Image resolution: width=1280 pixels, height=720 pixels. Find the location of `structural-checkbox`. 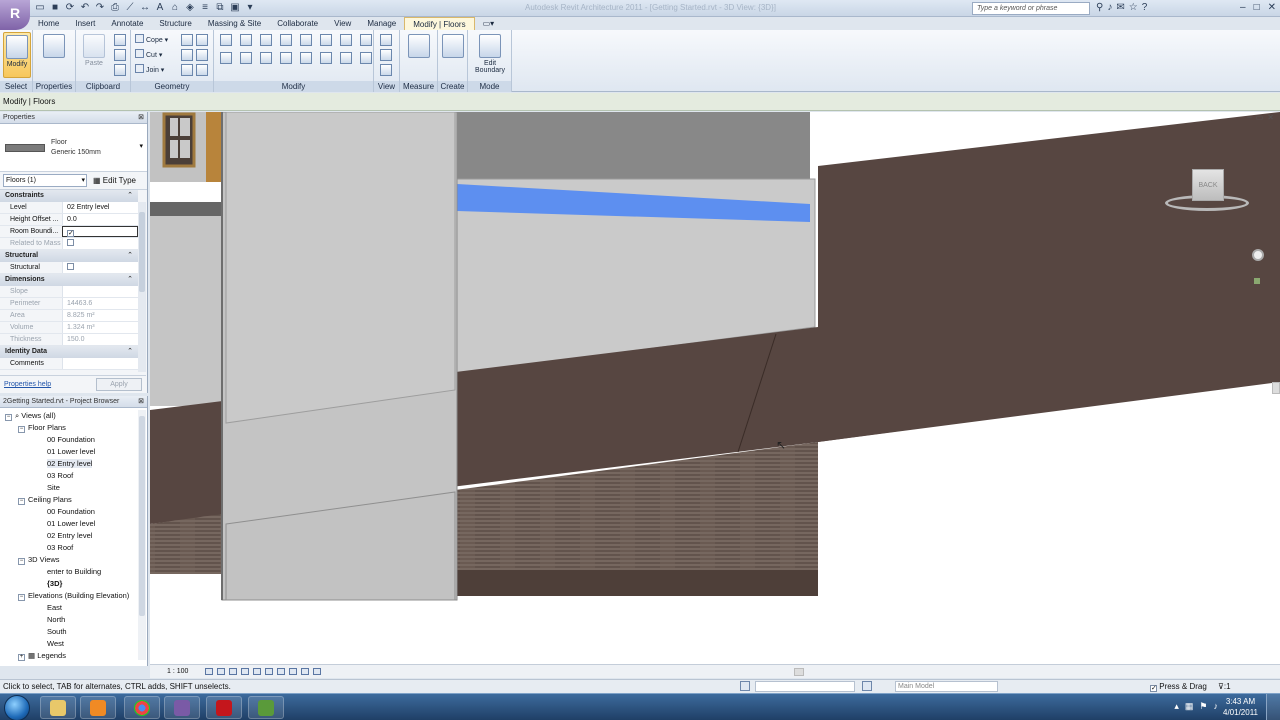

structural-checkbox is located at coordinates (70, 266).